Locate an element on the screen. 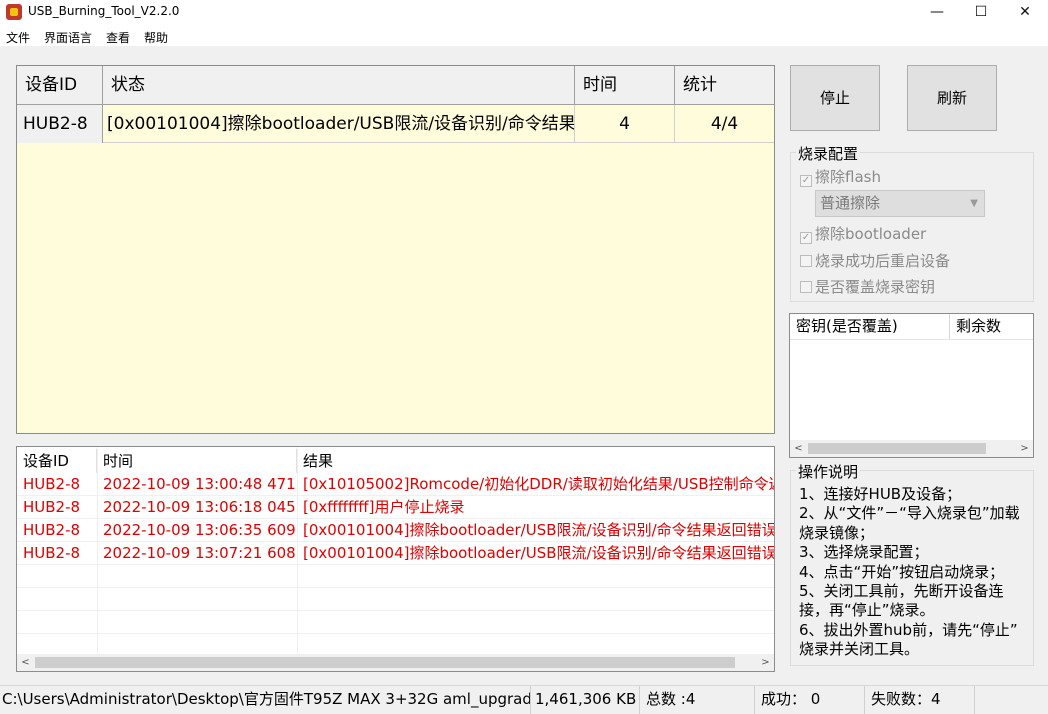  instruction-line: 4、点击“开始”按钮启动烧录； is located at coordinates (902, 571).